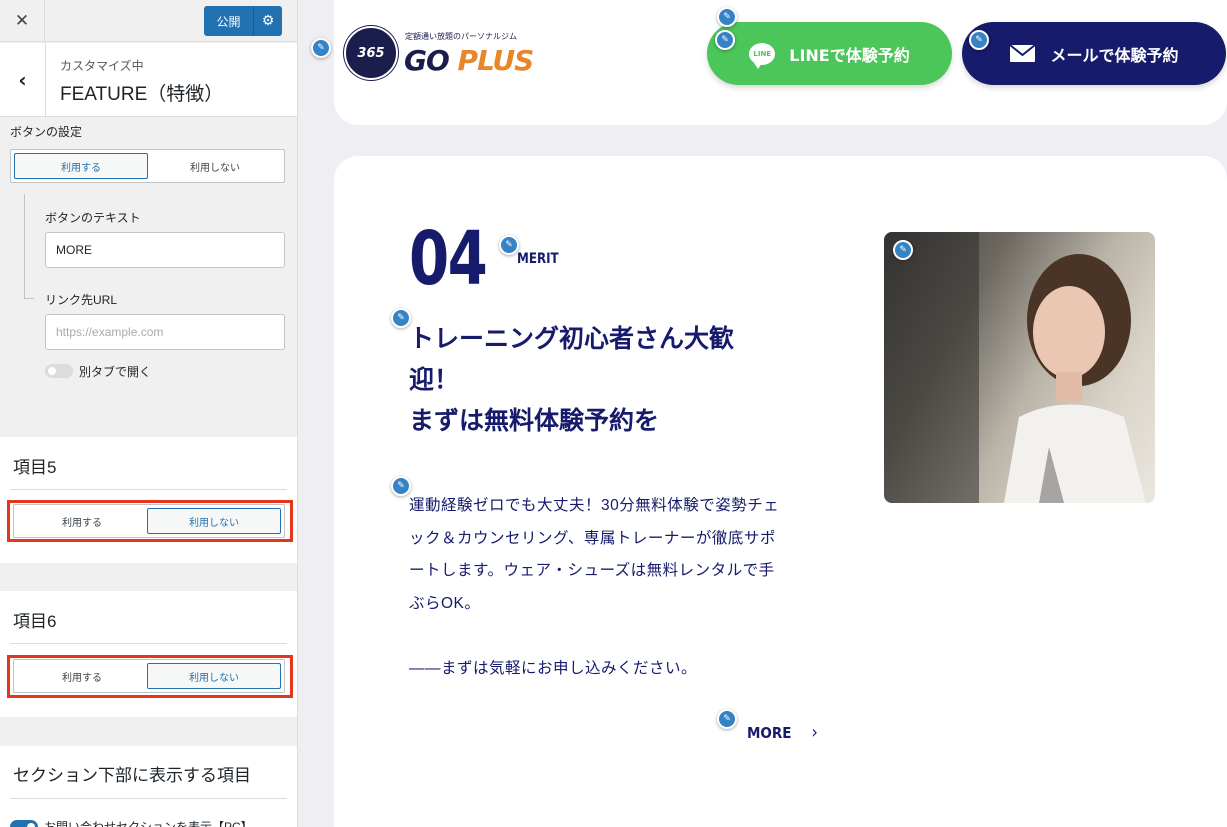 The width and height of the screenshot is (1227, 827). I want to click on back-button: ‹, so click(23, 80).